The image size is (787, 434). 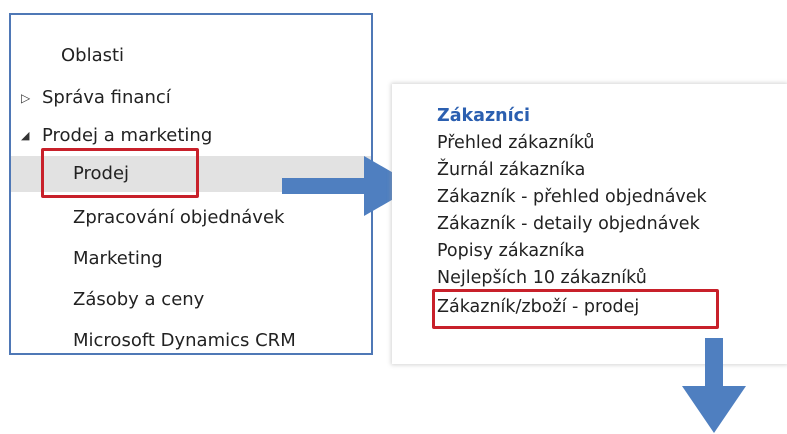 I want to click on nav-item-label: Správa financí, so click(x=106, y=97).